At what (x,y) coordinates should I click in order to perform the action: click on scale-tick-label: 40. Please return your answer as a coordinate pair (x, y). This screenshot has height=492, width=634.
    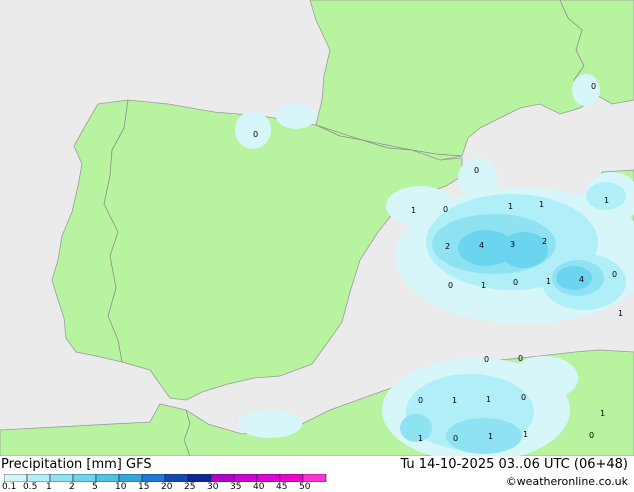
    Looking at the image, I should click on (259, 487).